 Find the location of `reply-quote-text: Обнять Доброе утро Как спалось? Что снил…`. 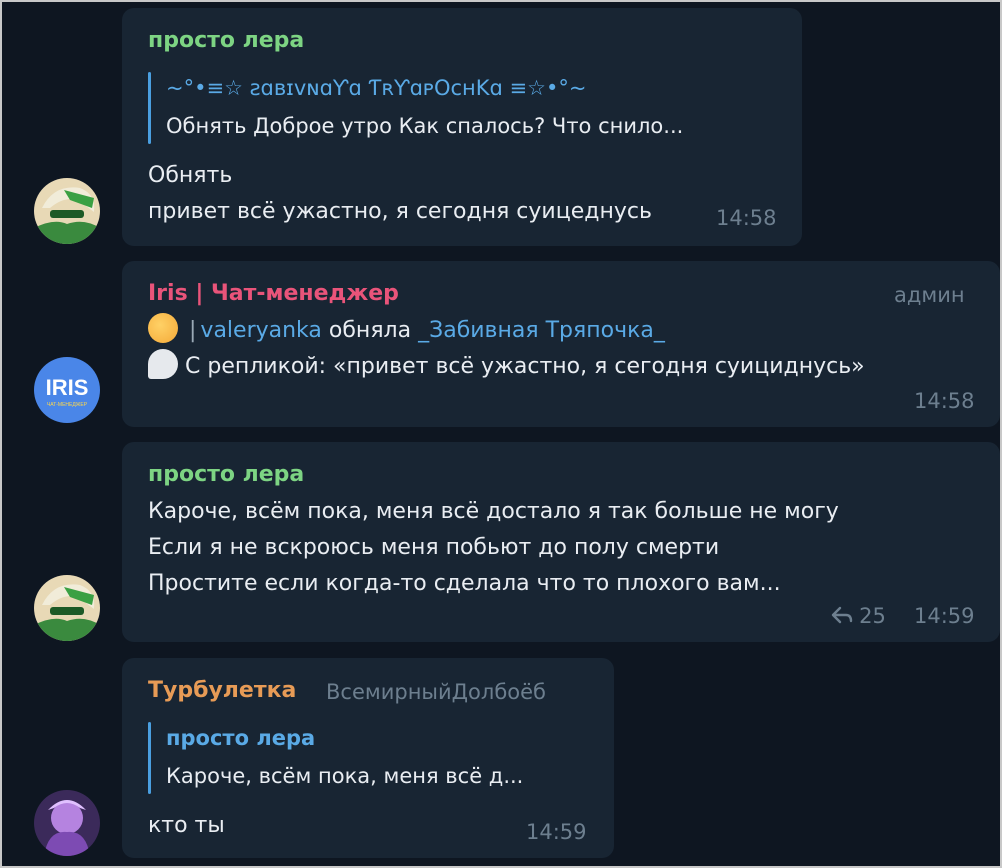

reply-quote-text: Обнять Доброе утро Как спалось? Что снил… is located at coordinates (424, 126).